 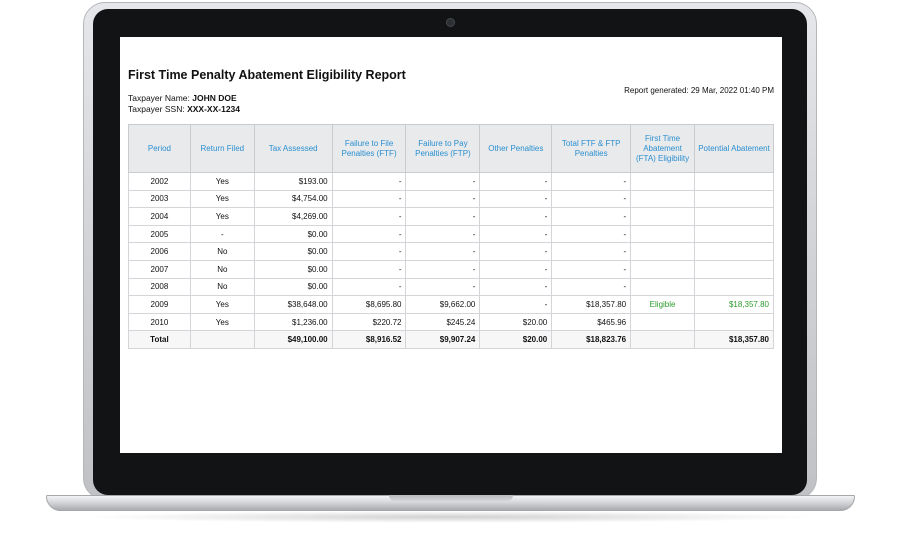 I want to click on total-ftp: $9,907.24, so click(x=443, y=339).